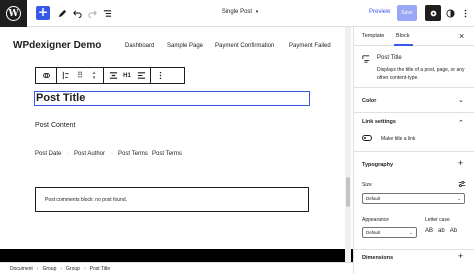 This screenshot has height=274, width=474. What do you see at coordinates (139, 46) in the screenshot?
I see `nav-link-dashboard: Dashboard` at bounding box center [139, 46].